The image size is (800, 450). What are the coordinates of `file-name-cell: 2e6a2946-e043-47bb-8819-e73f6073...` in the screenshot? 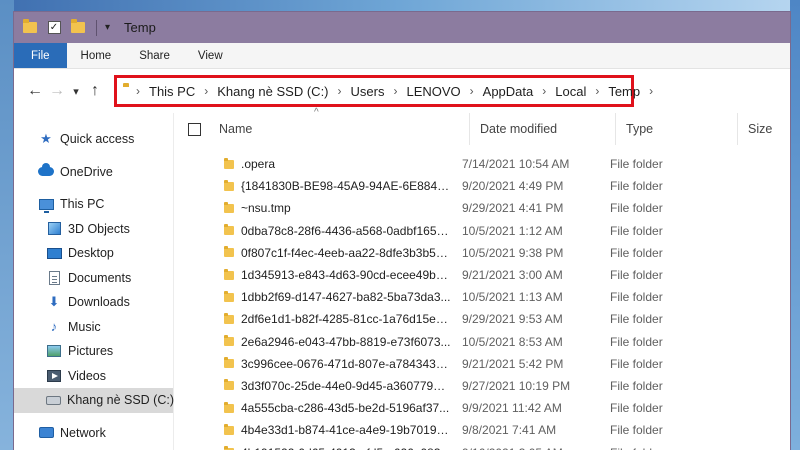 It's located at (314, 342).